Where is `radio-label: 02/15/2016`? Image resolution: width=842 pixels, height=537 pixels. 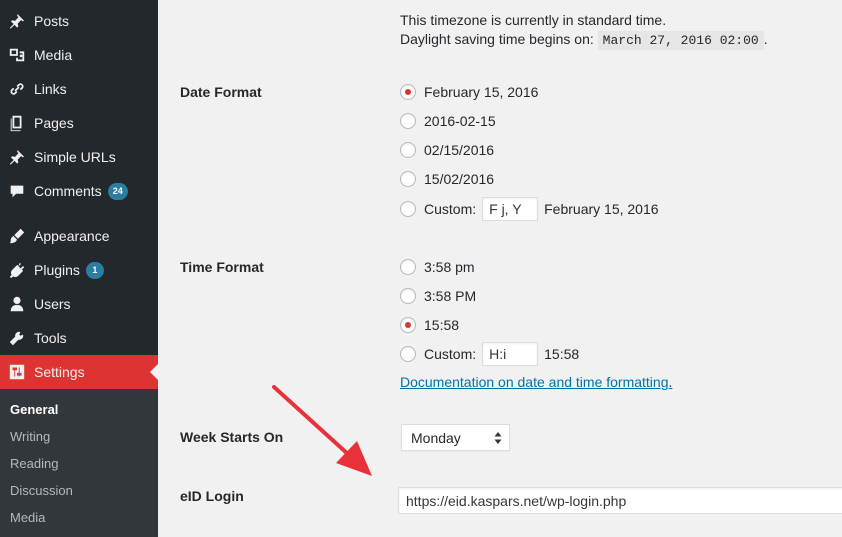 radio-label: 02/15/2016 is located at coordinates (459, 150).